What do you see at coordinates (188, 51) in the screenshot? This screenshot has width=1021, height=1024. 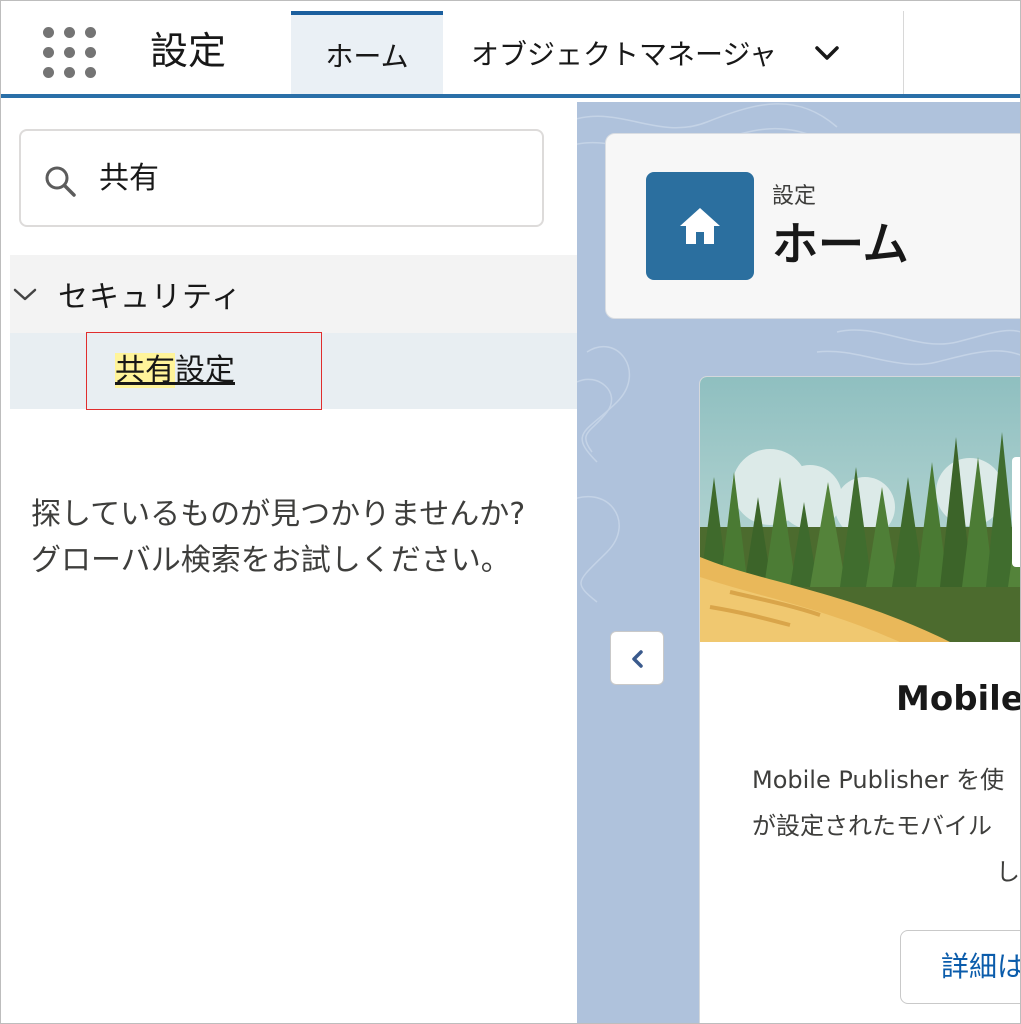 I see `app-name: 設定` at bounding box center [188, 51].